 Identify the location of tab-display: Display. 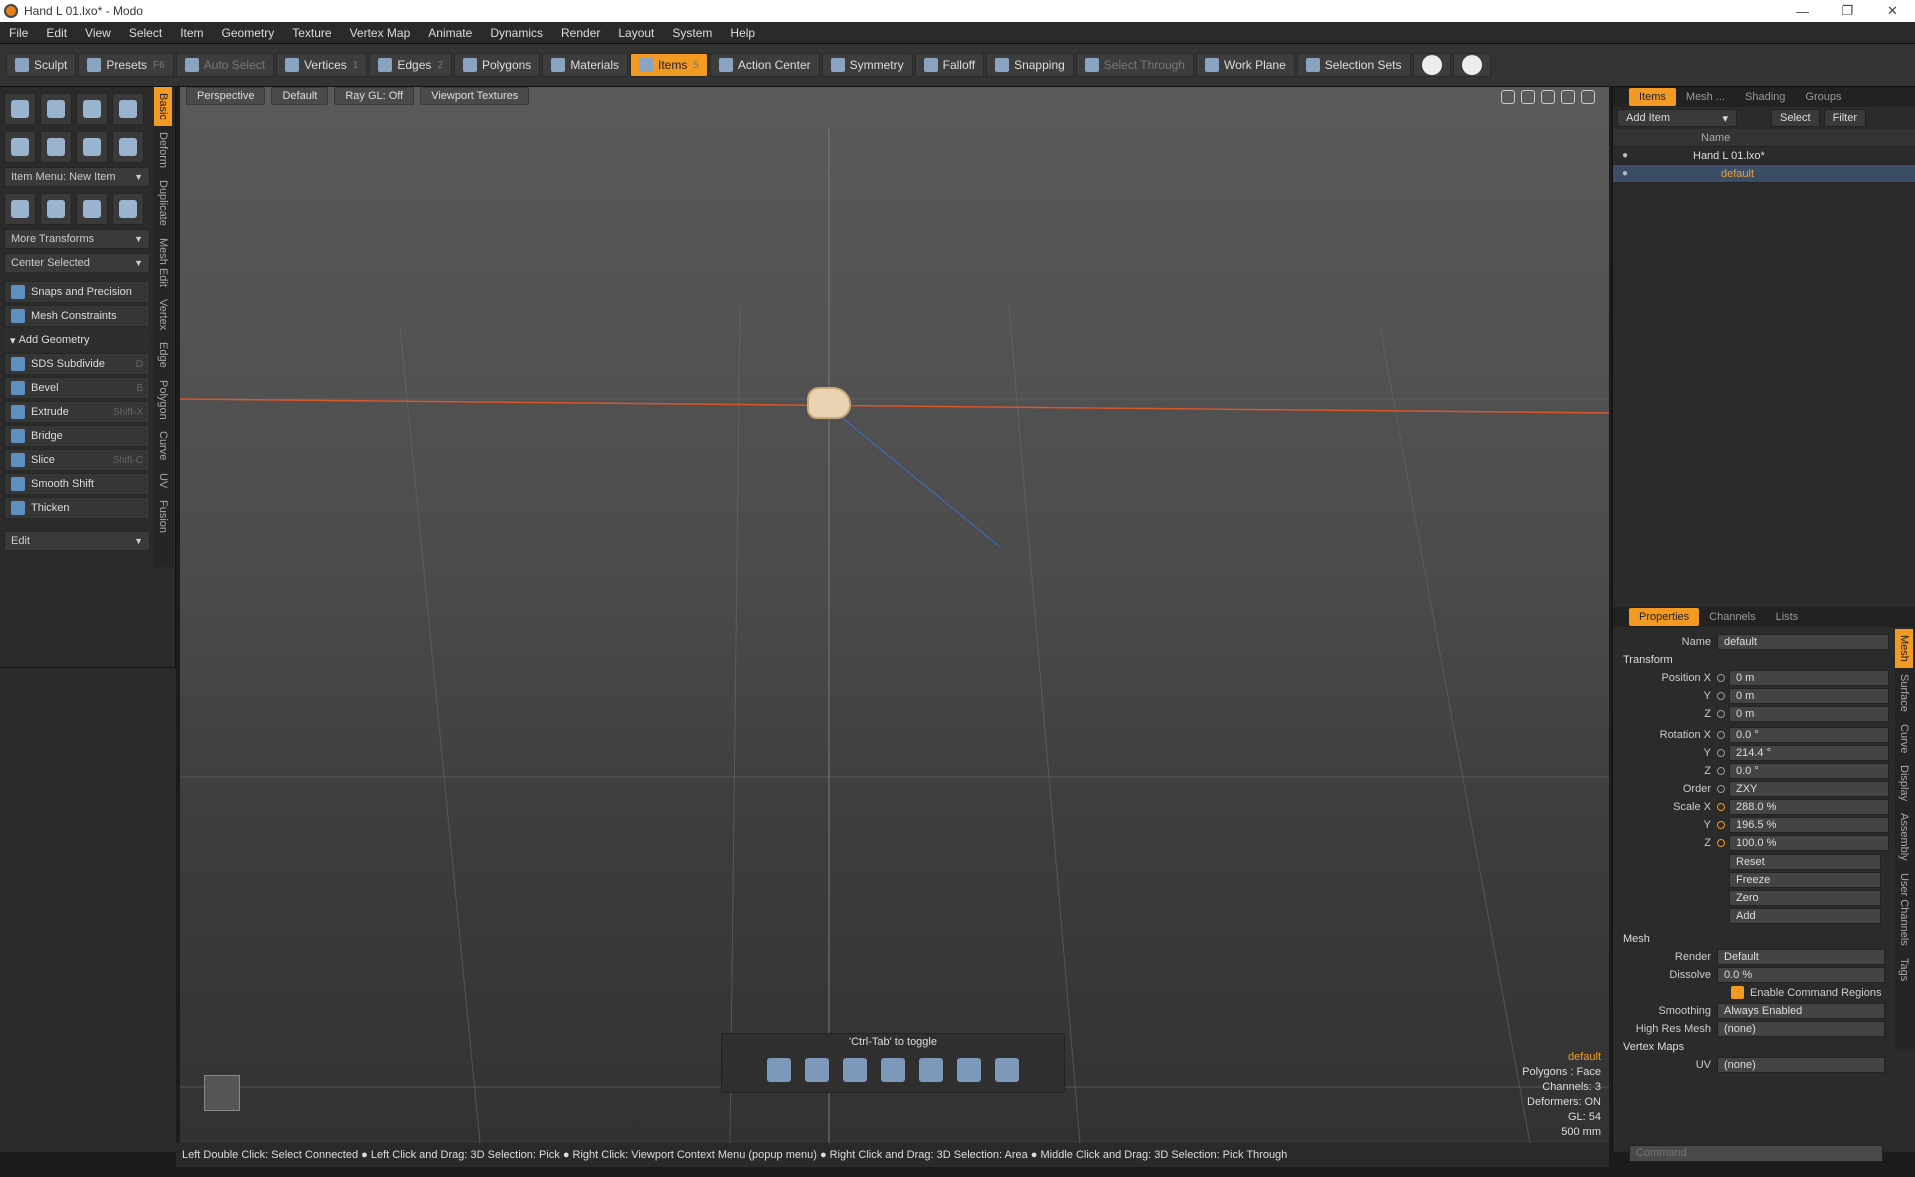
(1904, 783).